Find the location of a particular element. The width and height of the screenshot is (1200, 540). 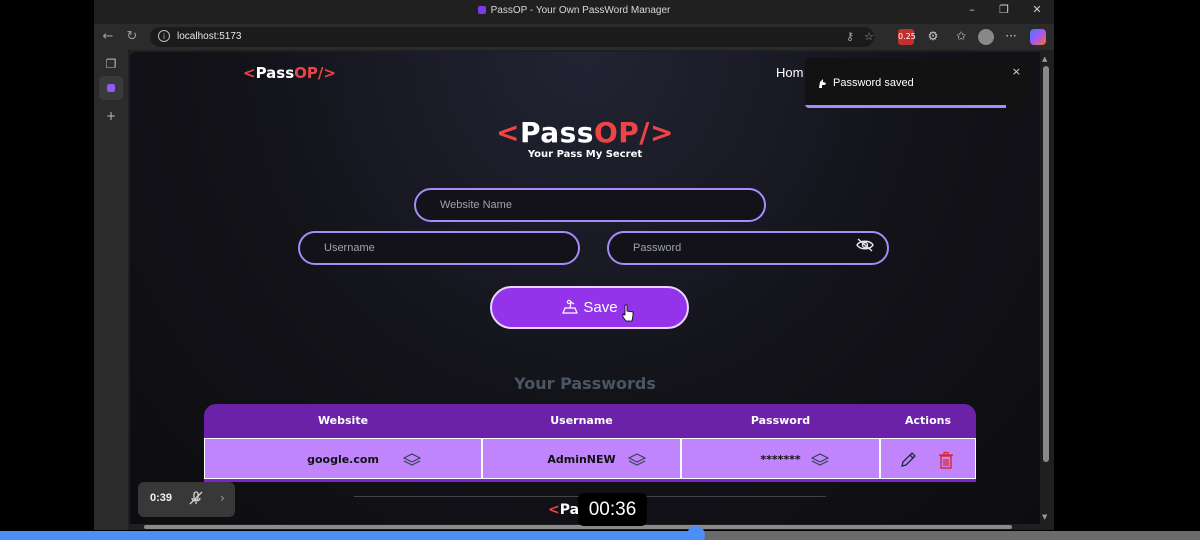

favorite-star-icon: ☆ is located at coordinates (869, 36).